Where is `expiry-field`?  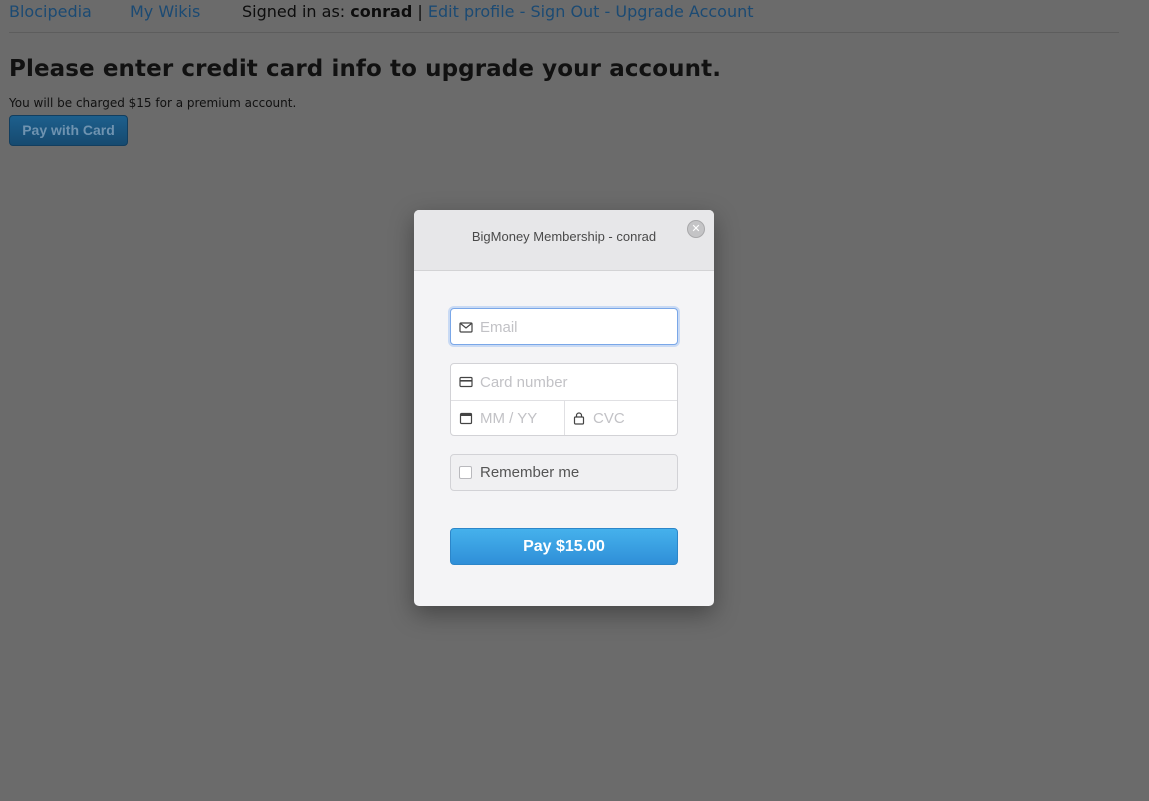
expiry-field is located at coordinates (508, 417).